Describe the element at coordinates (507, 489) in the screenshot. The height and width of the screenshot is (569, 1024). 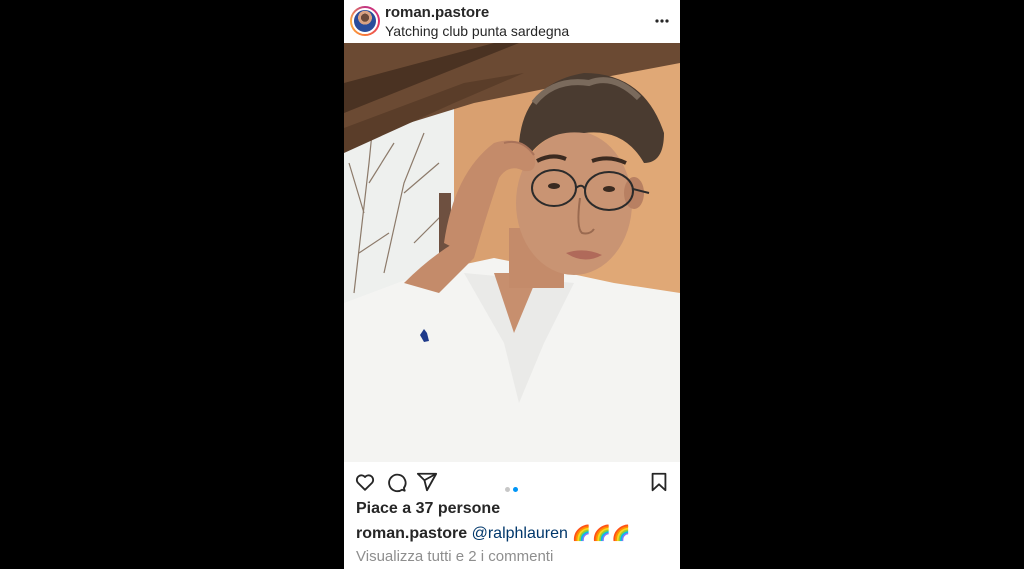
I see `carousel-dot` at that location.